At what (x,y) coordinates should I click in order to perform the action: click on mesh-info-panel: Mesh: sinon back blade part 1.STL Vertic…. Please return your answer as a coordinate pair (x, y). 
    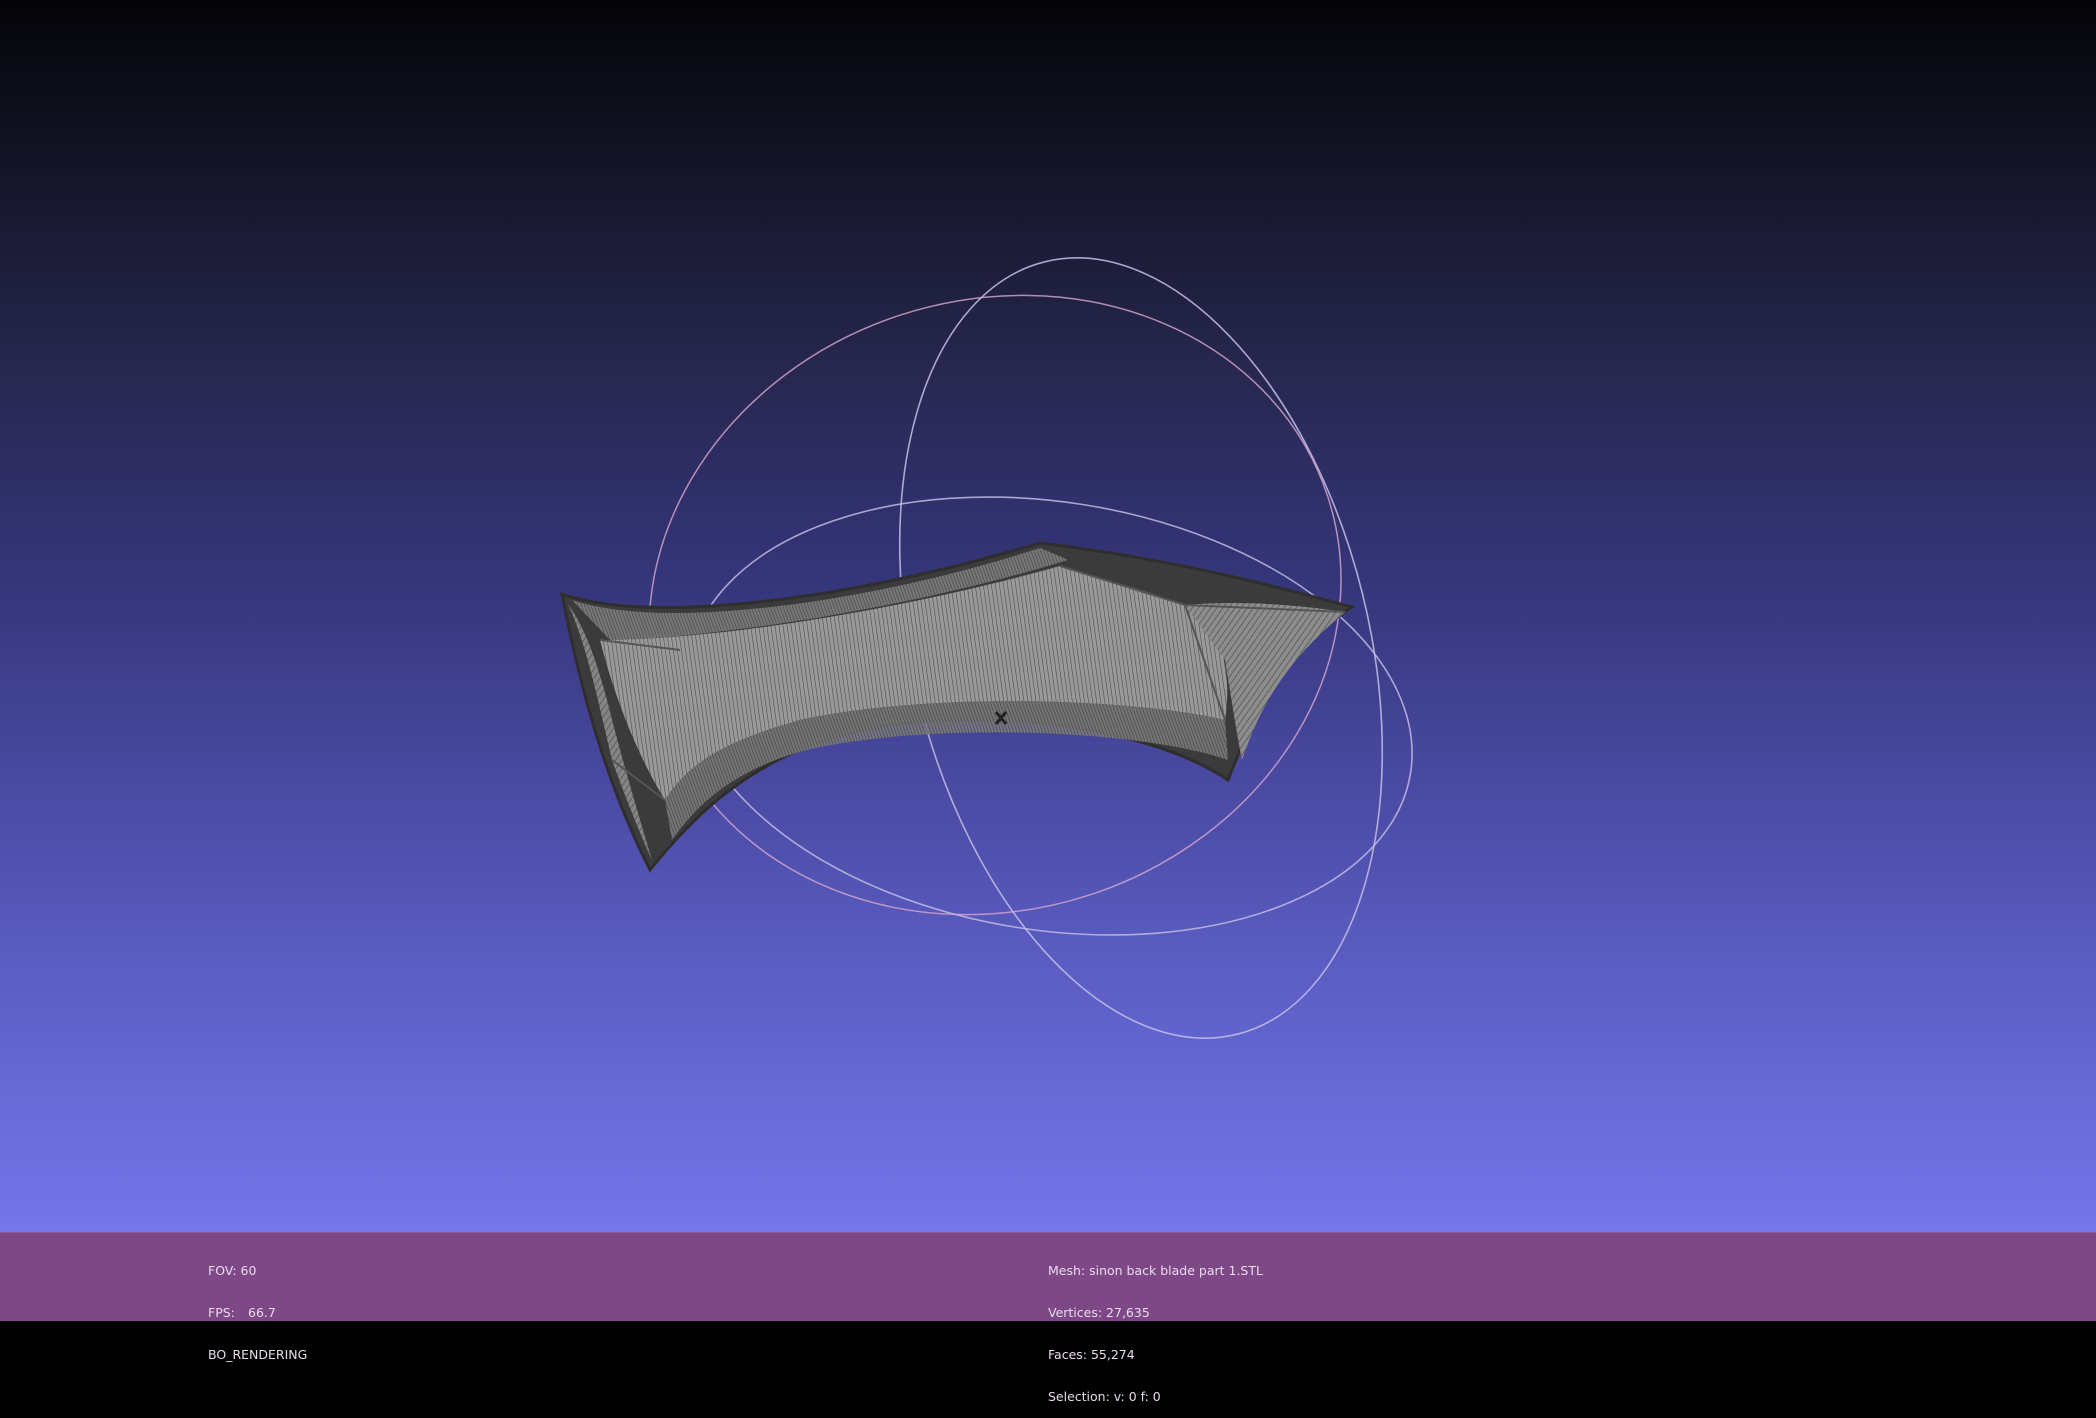
    Looking at the image, I should click on (1155, 1327).